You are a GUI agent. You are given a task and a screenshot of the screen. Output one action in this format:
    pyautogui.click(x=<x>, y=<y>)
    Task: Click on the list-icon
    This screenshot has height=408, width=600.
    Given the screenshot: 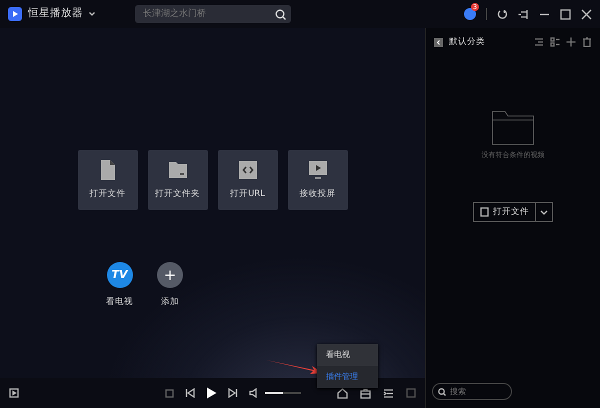 What is the action you would take?
    pyautogui.click(x=388, y=393)
    